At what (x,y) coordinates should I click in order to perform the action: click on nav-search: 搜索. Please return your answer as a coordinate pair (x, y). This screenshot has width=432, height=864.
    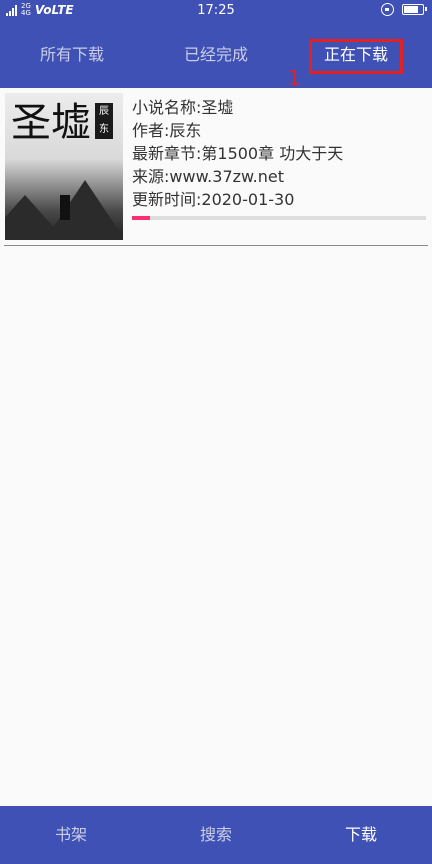
    Looking at the image, I should click on (216, 835).